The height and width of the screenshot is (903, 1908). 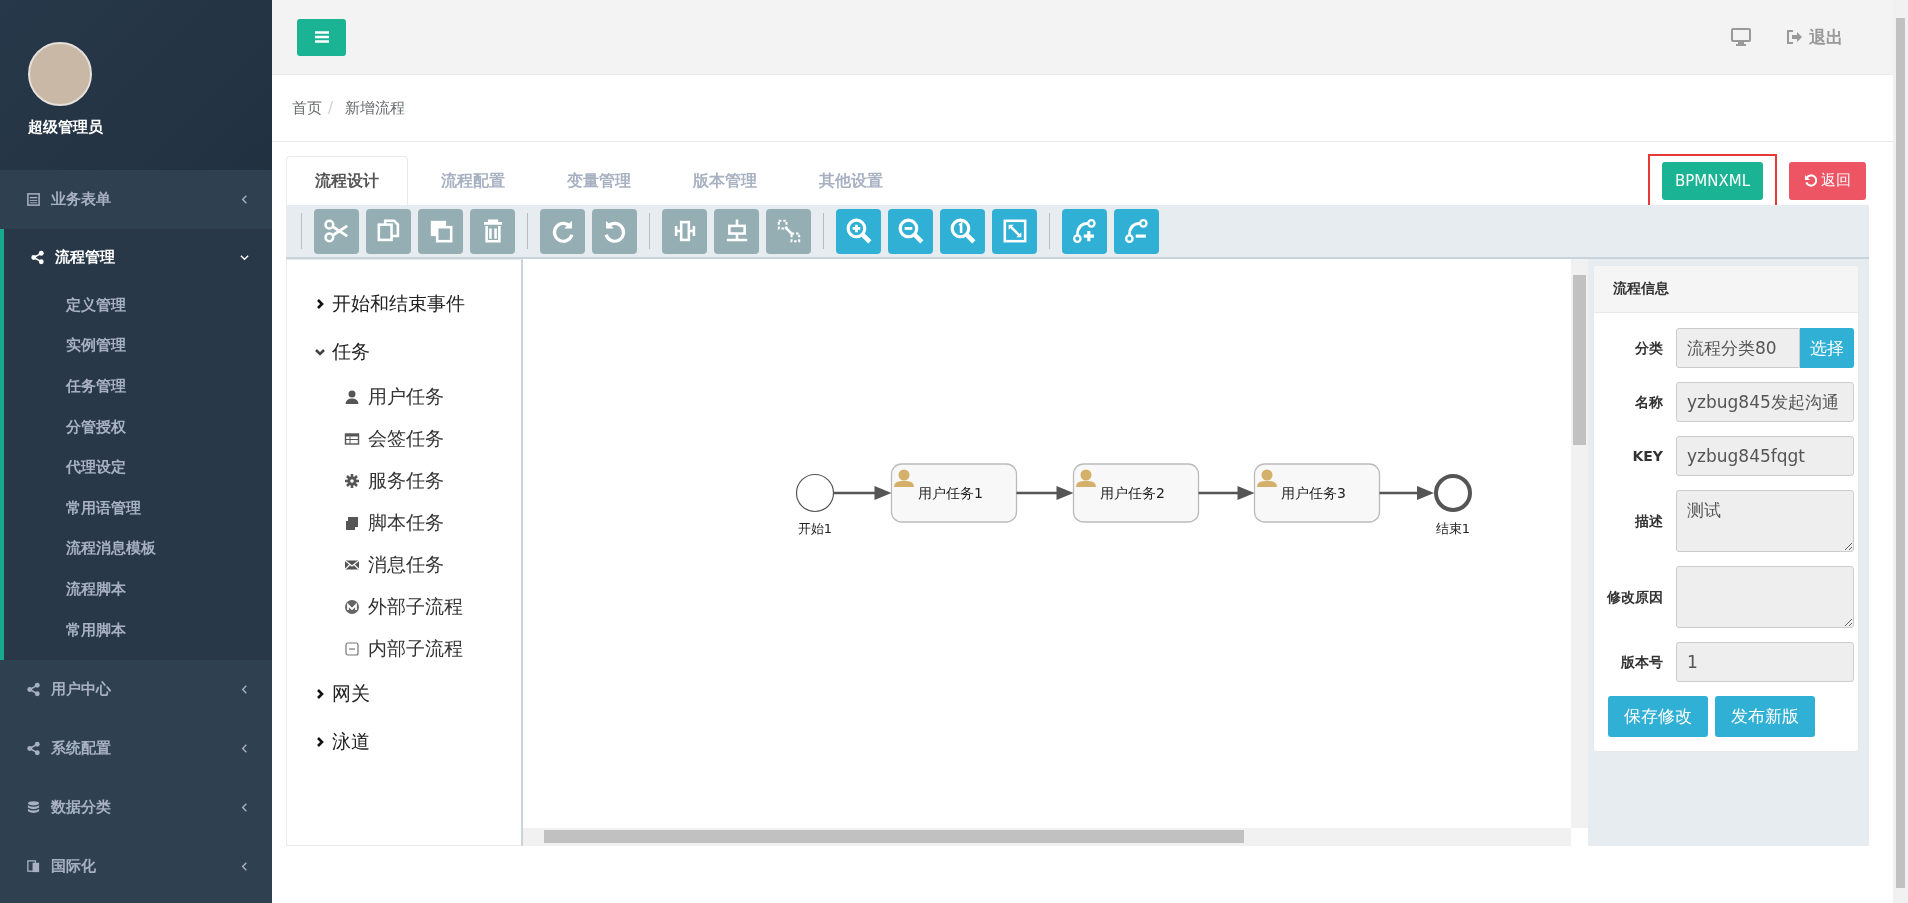 What do you see at coordinates (352, 439) in the screenshot?
I see `table-icon` at bounding box center [352, 439].